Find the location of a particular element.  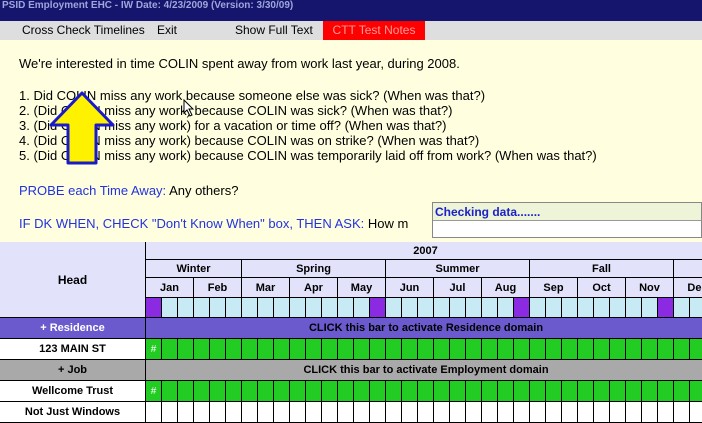

ctt-test-notes-button: CTT Test Notes is located at coordinates (374, 30).